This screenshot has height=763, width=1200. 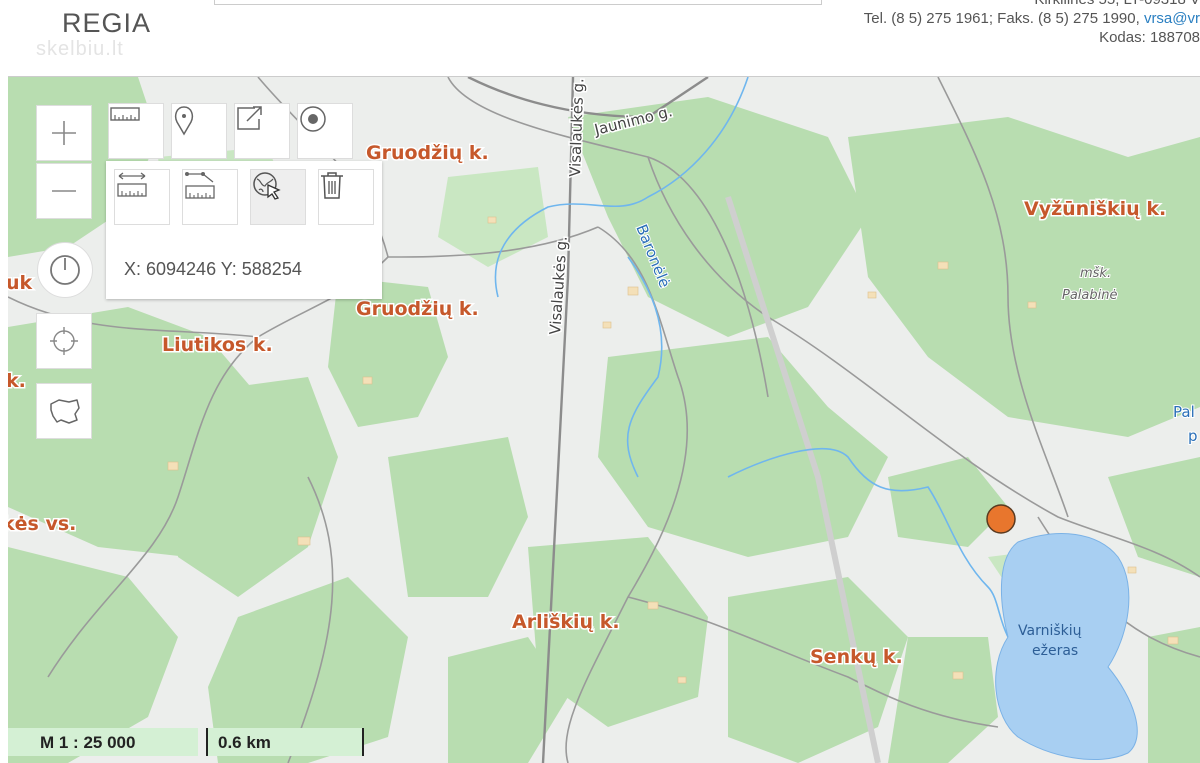 I want to click on pin-button, so click(x=199, y=131).